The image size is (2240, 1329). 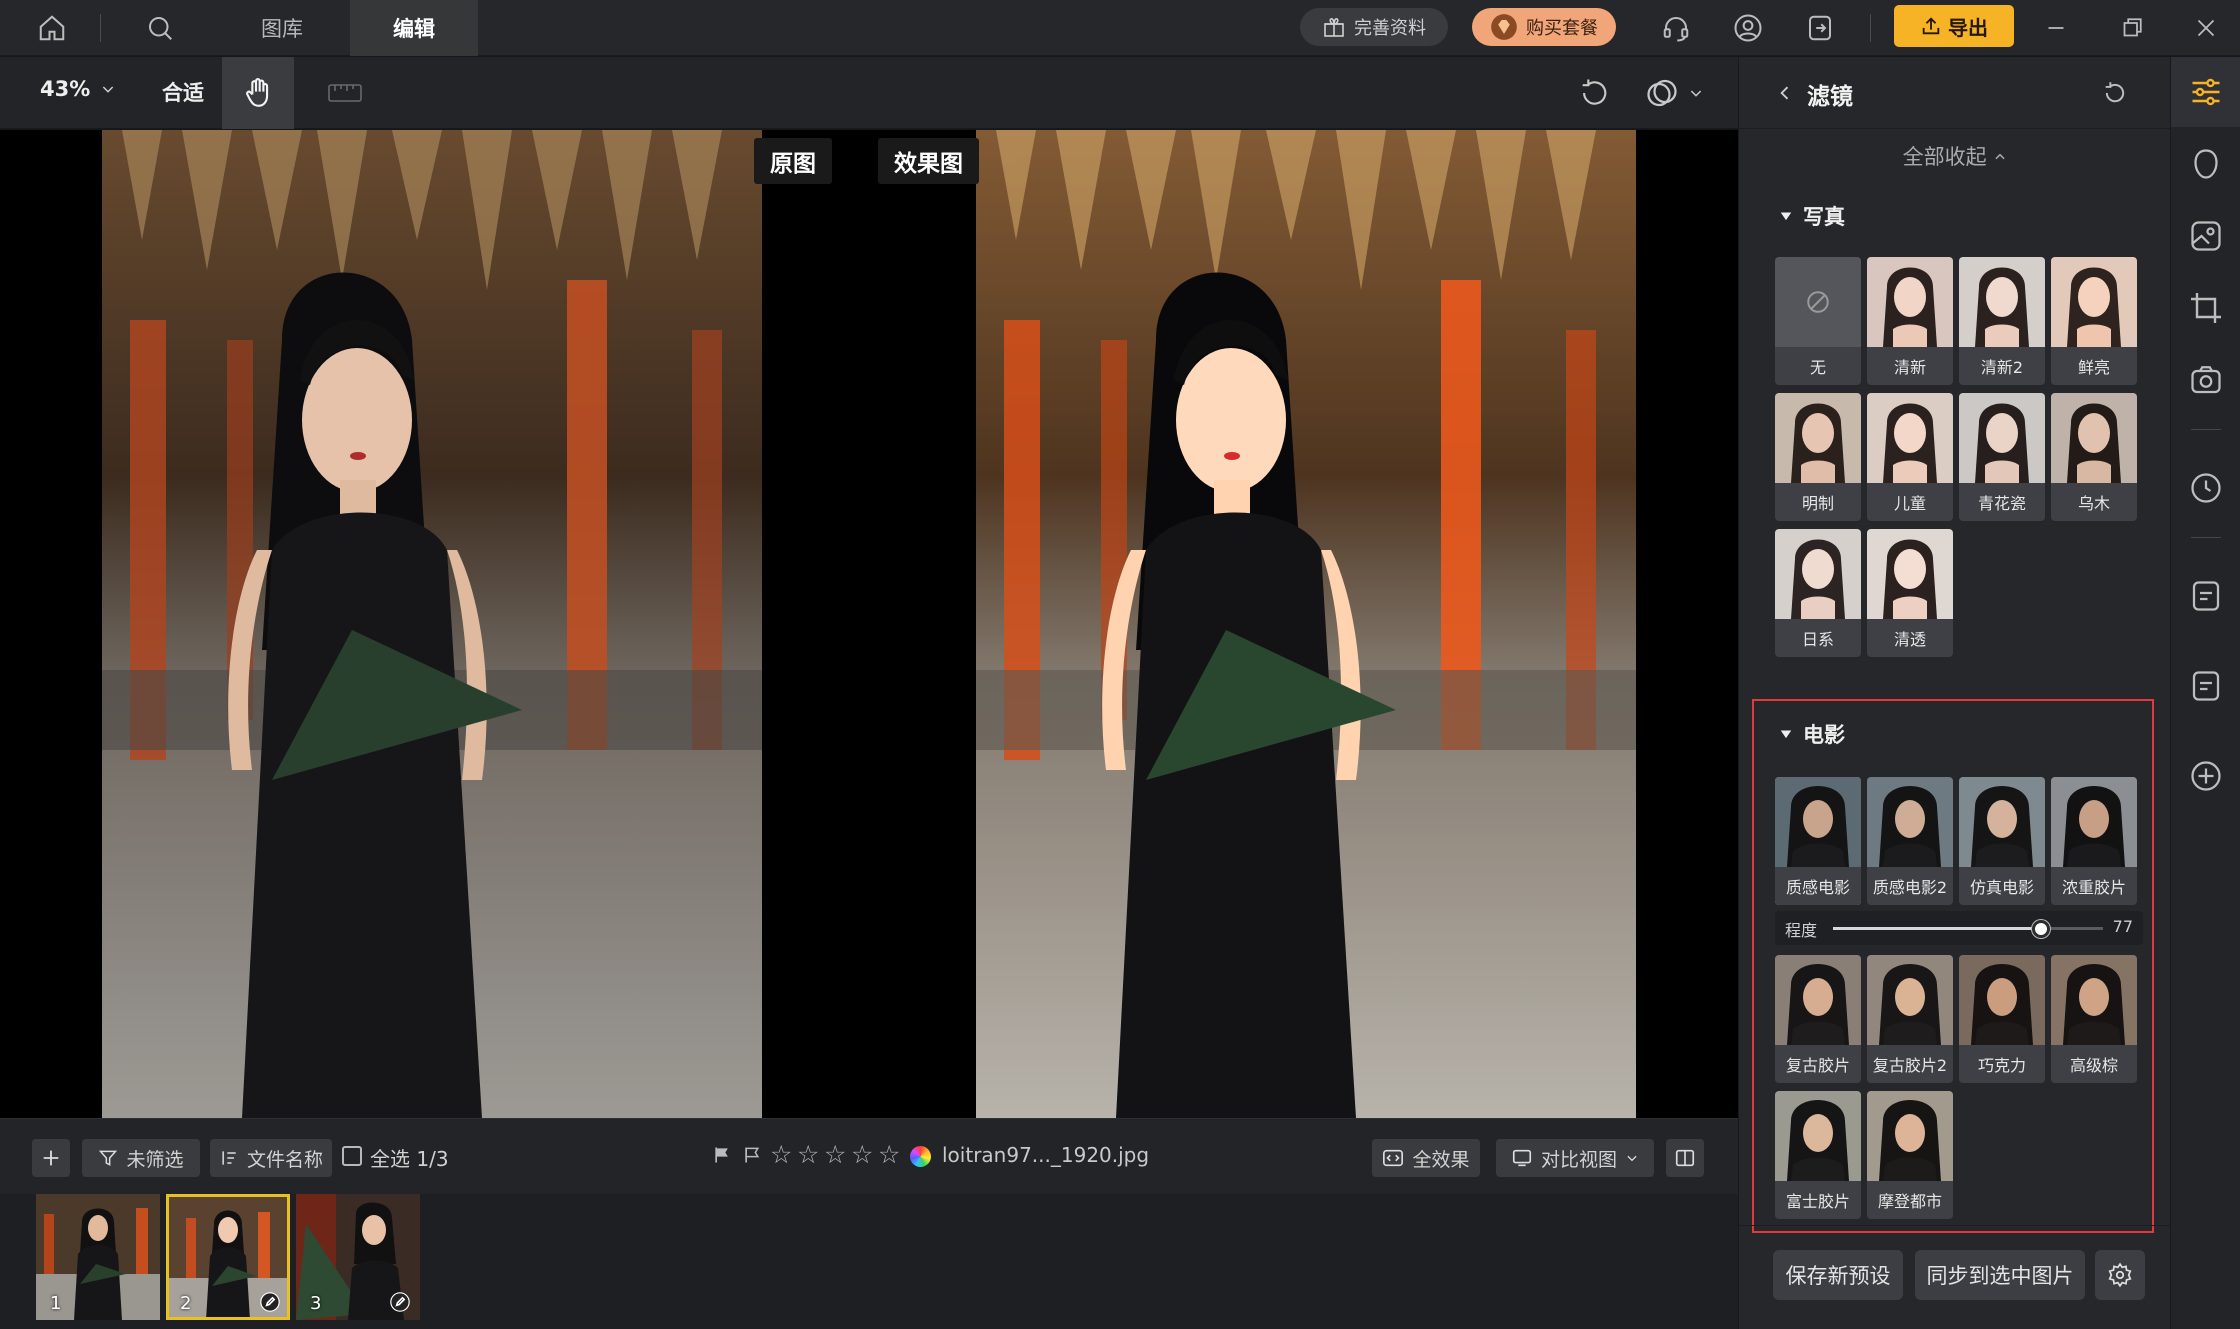 What do you see at coordinates (2002, 1019) in the screenshot?
I see `preset-chocolate: 巧克力` at bounding box center [2002, 1019].